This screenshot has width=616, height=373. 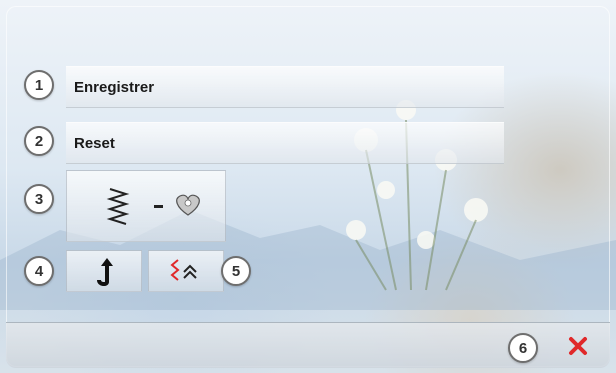 I want to click on reset-button-label: Reset, so click(x=94, y=143).